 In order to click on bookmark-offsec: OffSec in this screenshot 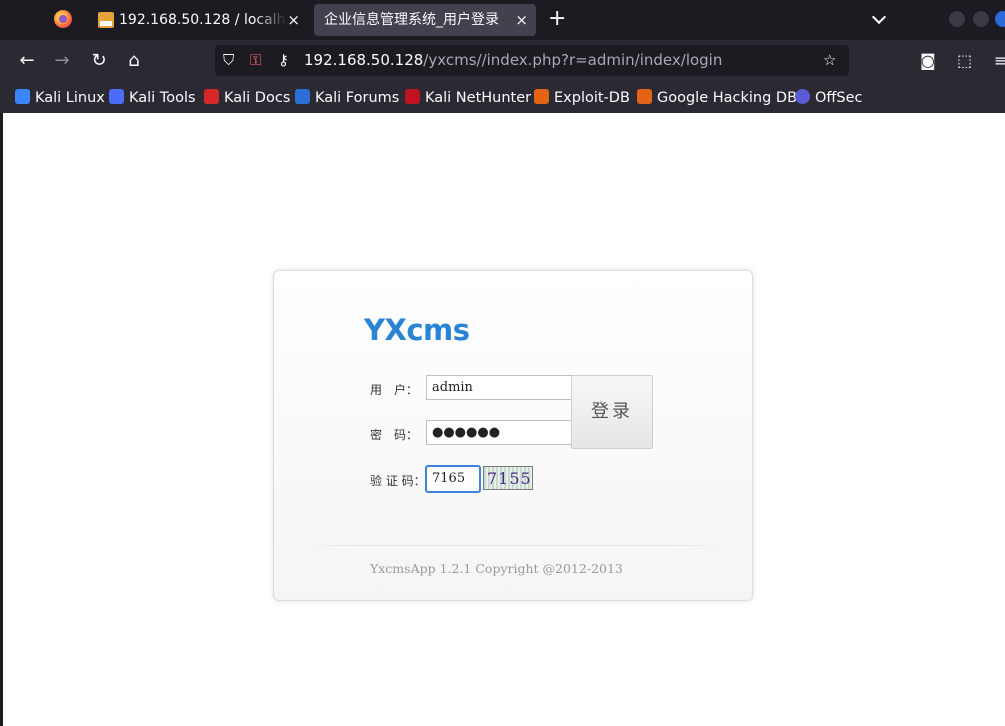, I will do `click(829, 98)`.